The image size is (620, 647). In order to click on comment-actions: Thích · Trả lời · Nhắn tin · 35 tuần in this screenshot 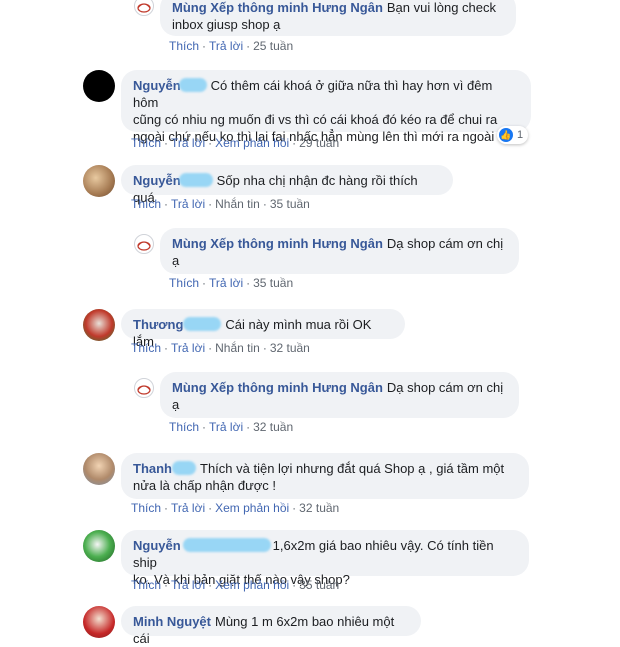, I will do `click(220, 204)`.